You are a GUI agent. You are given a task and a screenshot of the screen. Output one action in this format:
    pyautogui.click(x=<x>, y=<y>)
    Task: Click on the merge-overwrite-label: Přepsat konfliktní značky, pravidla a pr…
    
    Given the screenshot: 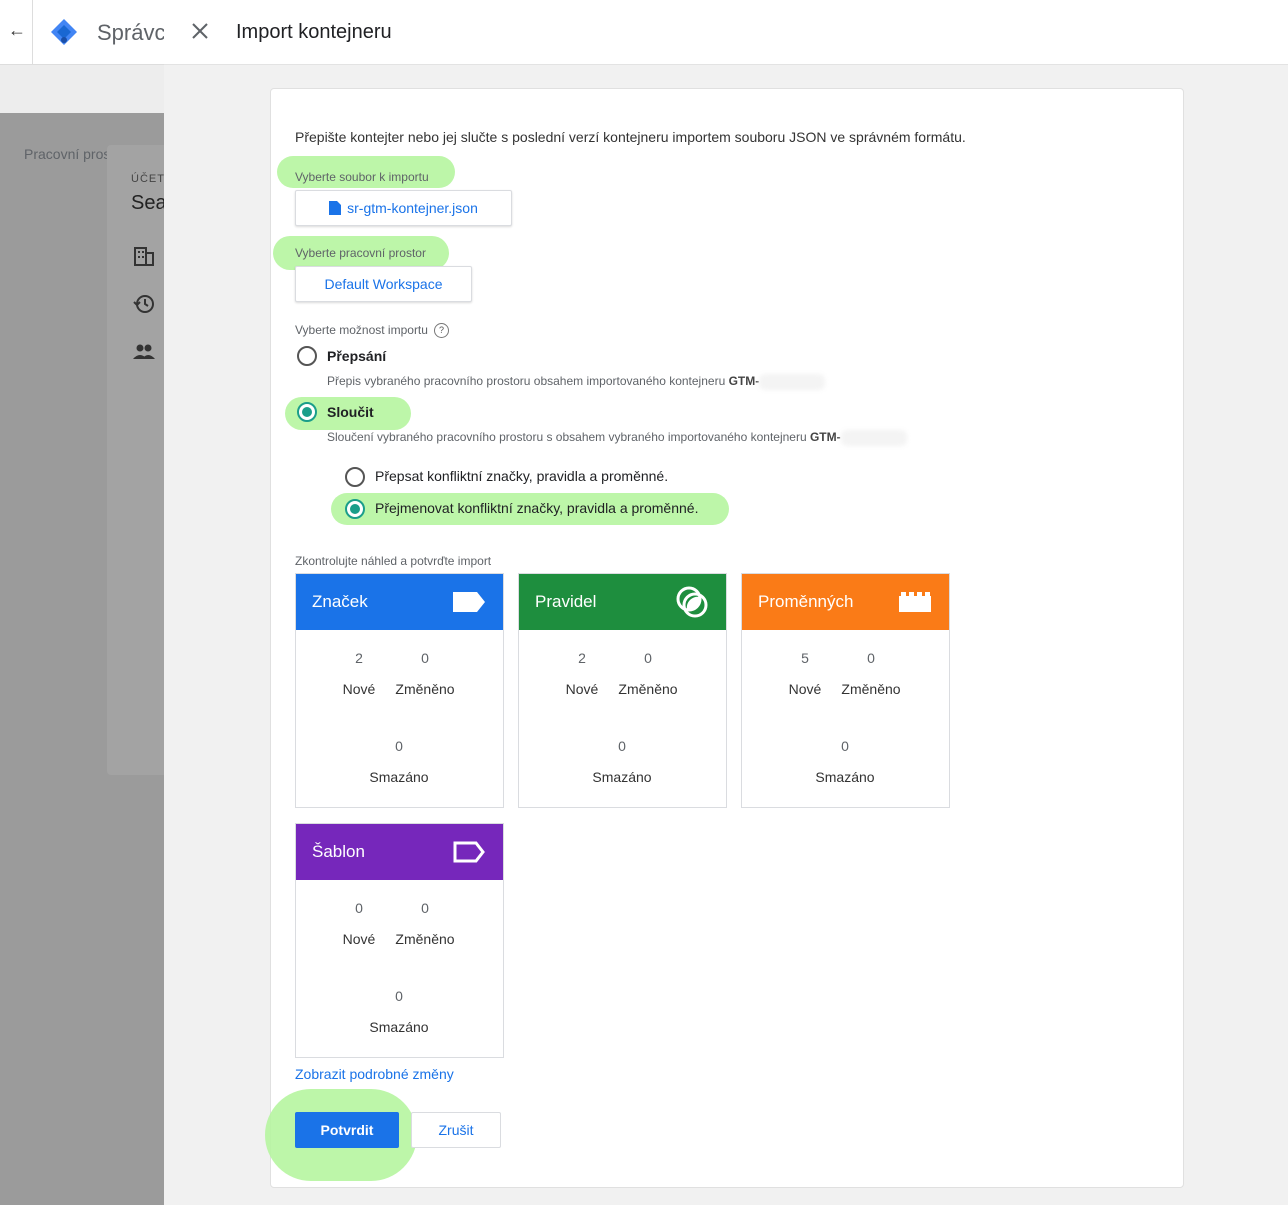 What is the action you would take?
    pyautogui.click(x=521, y=476)
    